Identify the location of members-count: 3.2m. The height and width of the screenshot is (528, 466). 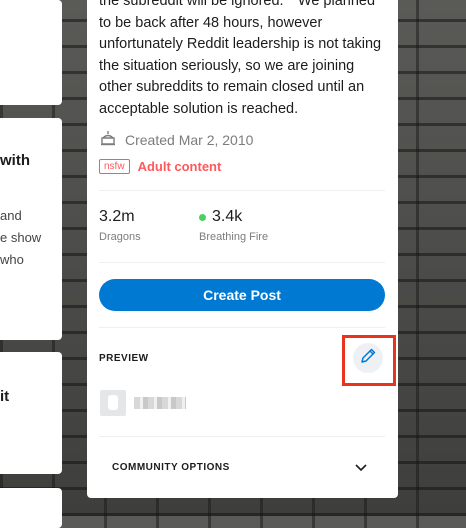
(117, 216).